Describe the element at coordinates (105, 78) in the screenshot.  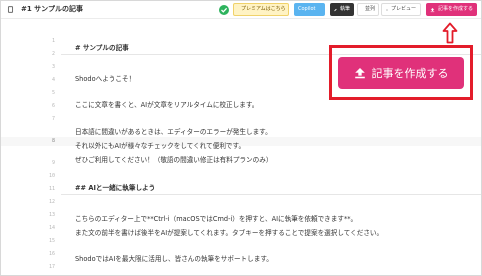
I see `editor-line: Shodoへようこそ！` at that location.